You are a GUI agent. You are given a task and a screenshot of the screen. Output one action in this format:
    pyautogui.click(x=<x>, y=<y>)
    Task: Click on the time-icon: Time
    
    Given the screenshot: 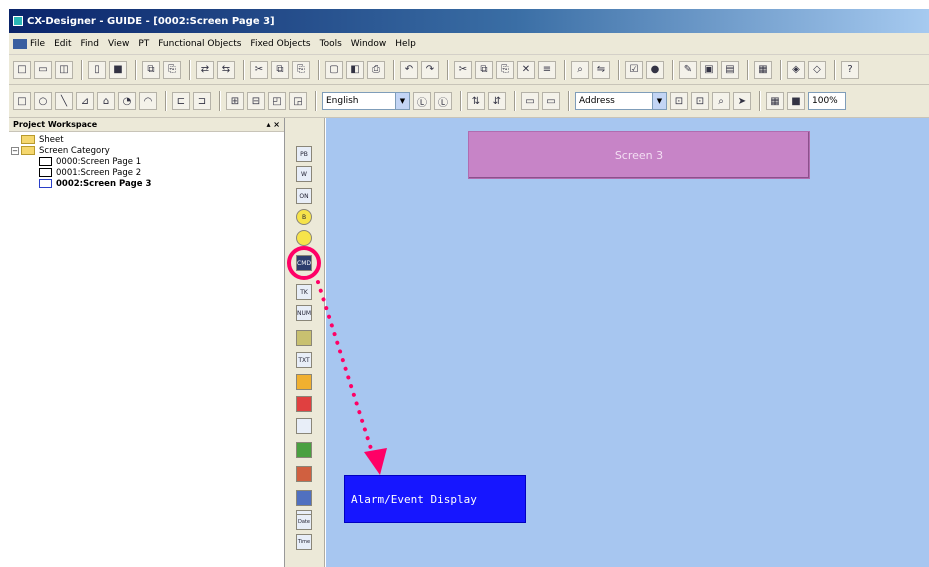 What is the action you would take?
    pyautogui.click(x=304, y=542)
    